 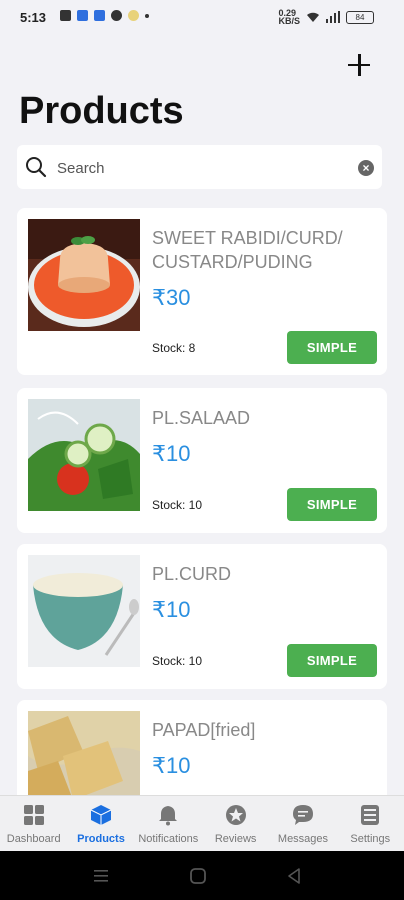 I want to click on system-navigation-bar, so click(x=202, y=875).